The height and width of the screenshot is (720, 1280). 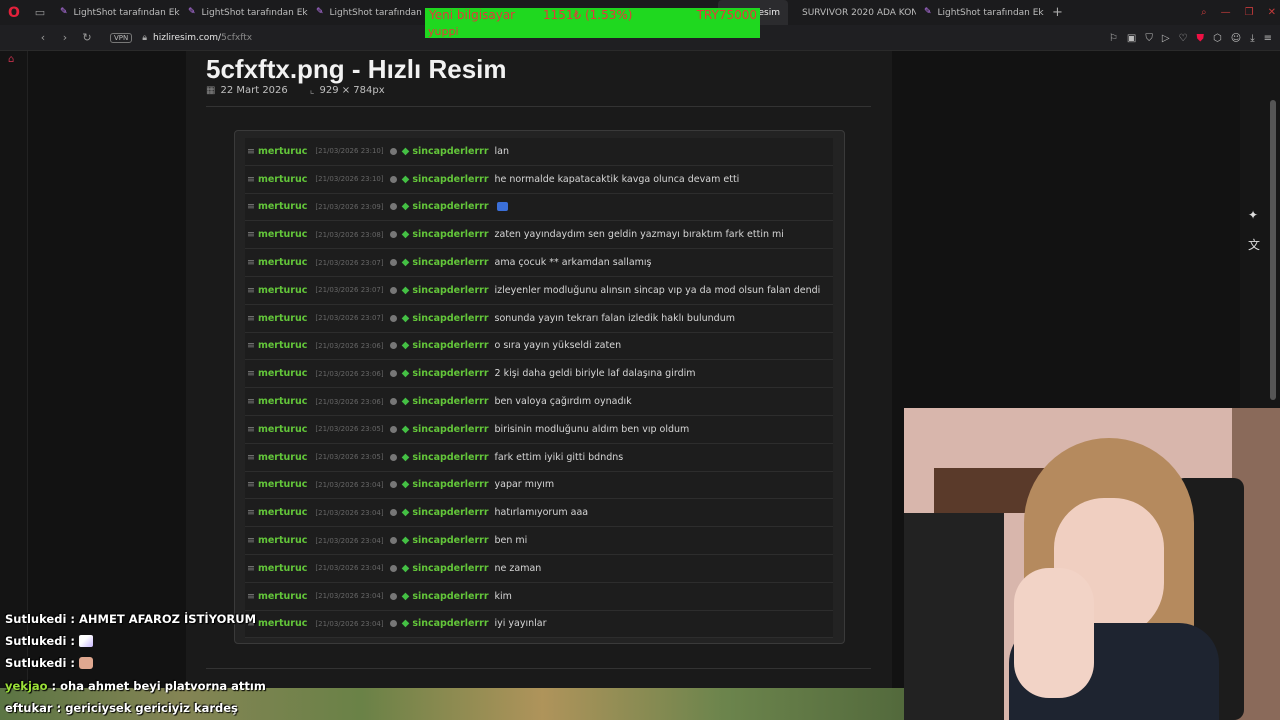 What do you see at coordinates (295, 90) in the screenshot?
I see `page-meta: ▦ 22 Mart 2026 ⌞ 929 × 784px` at bounding box center [295, 90].